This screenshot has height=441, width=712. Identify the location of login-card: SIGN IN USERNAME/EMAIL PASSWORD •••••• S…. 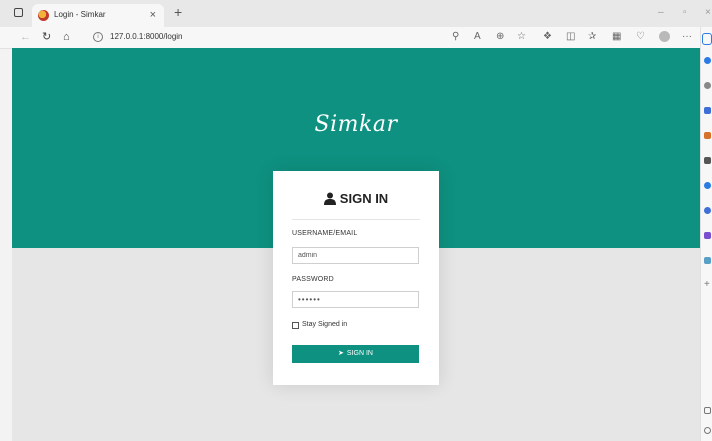
(356, 278).